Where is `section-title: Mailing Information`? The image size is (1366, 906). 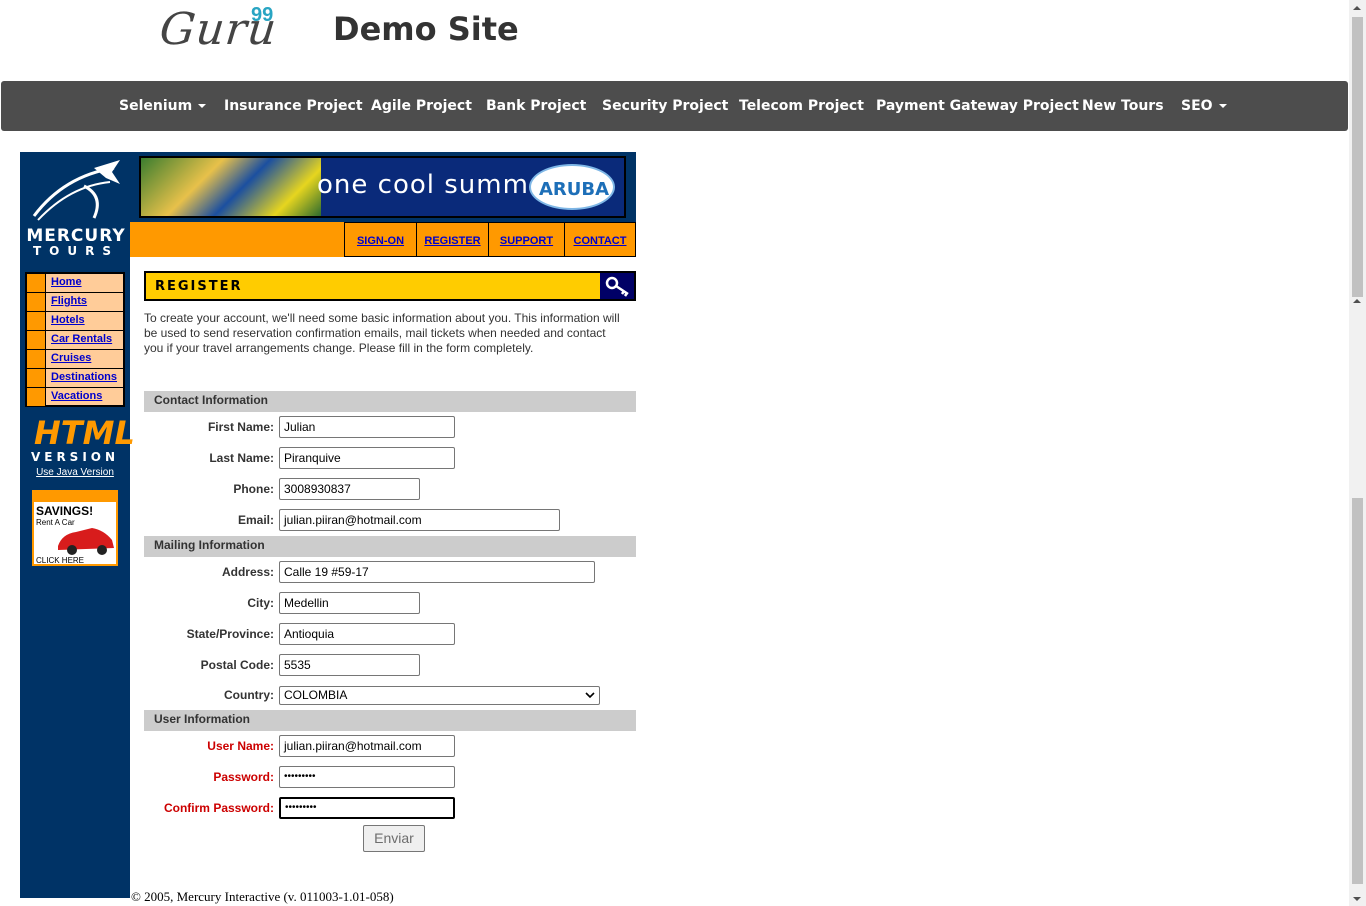 section-title: Mailing Information is located at coordinates (209, 545).